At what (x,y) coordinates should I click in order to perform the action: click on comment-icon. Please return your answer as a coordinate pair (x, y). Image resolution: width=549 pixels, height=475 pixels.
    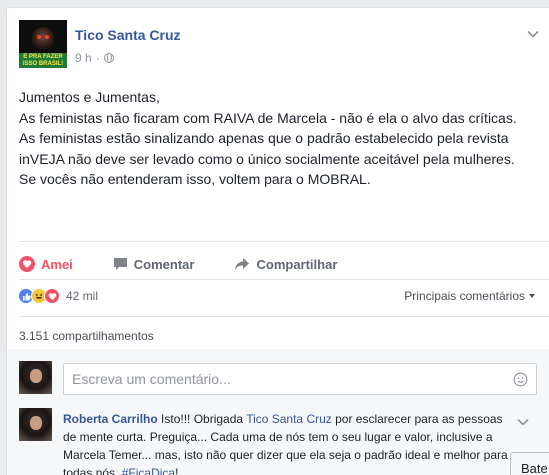
    Looking at the image, I should click on (120, 264).